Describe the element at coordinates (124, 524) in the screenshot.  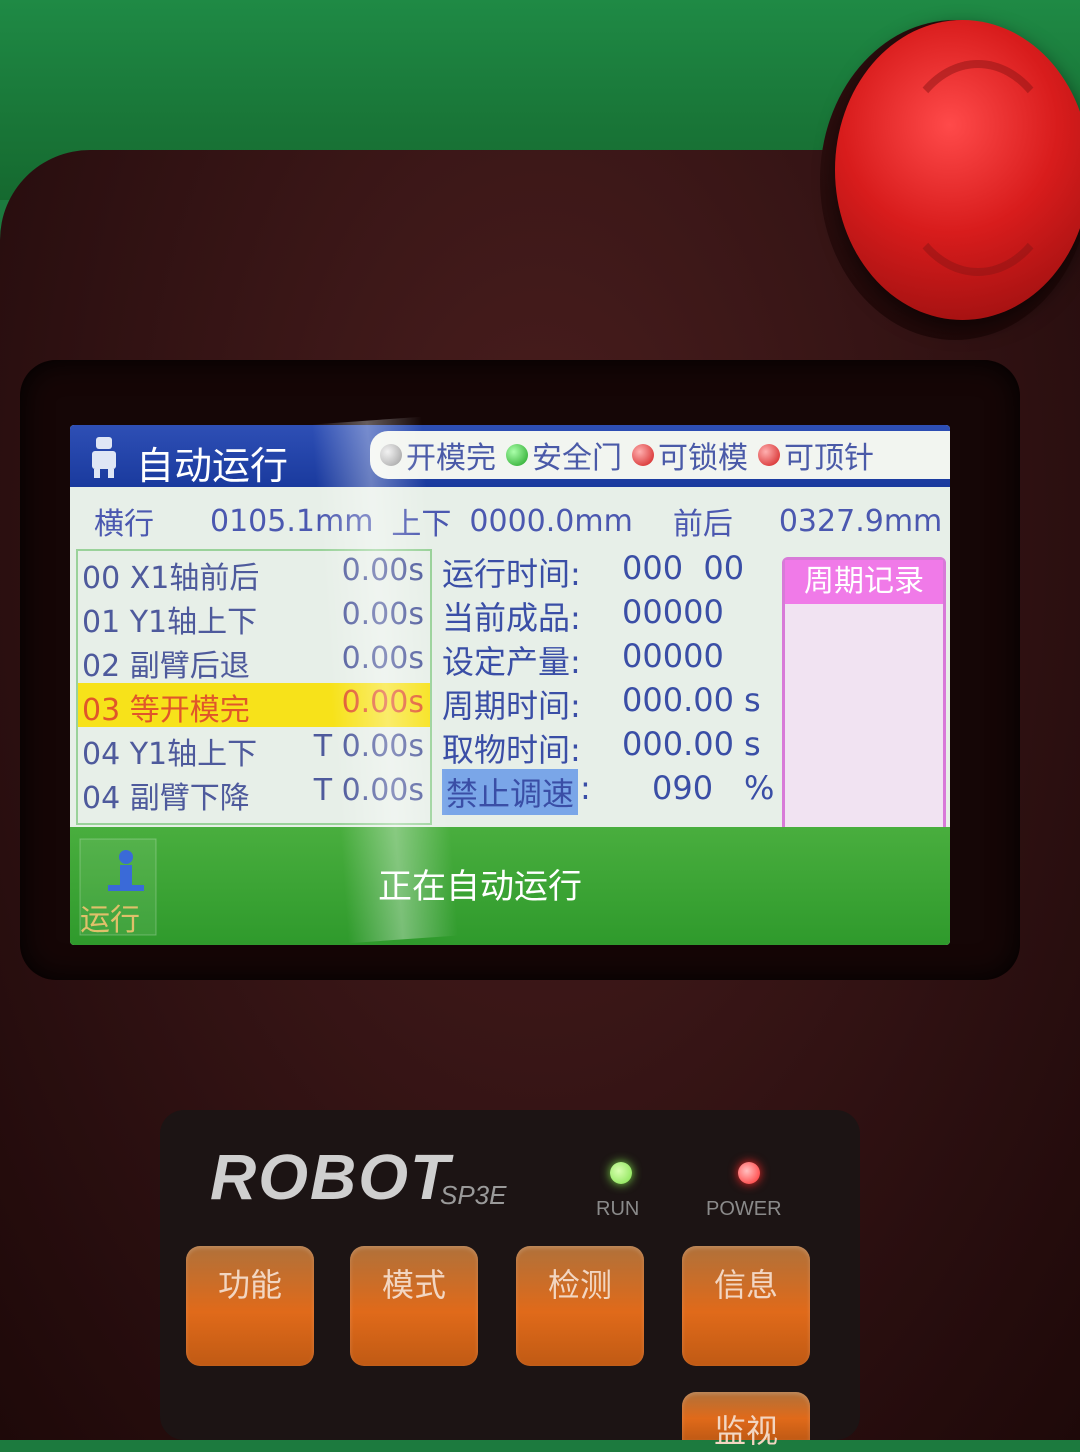
I see `axis-label-traverse: 横行` at that location.